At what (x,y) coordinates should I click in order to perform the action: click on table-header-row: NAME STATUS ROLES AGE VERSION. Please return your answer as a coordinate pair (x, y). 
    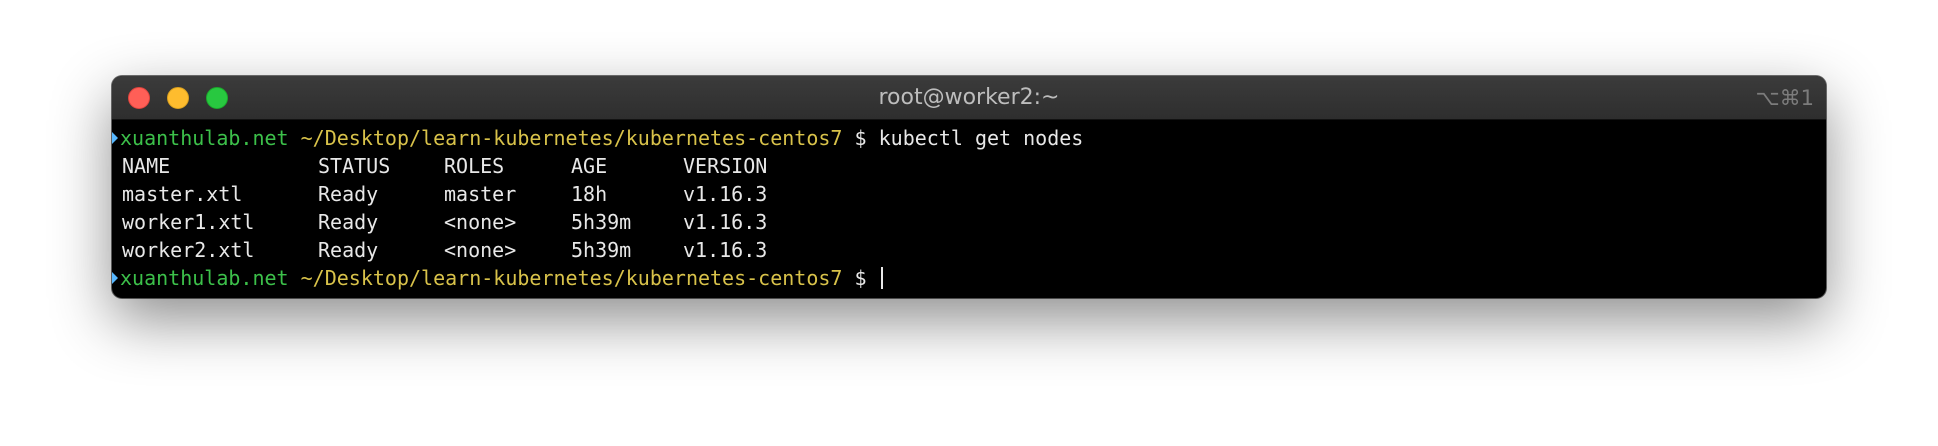
    Looking at the image, I should click on (462, 166).